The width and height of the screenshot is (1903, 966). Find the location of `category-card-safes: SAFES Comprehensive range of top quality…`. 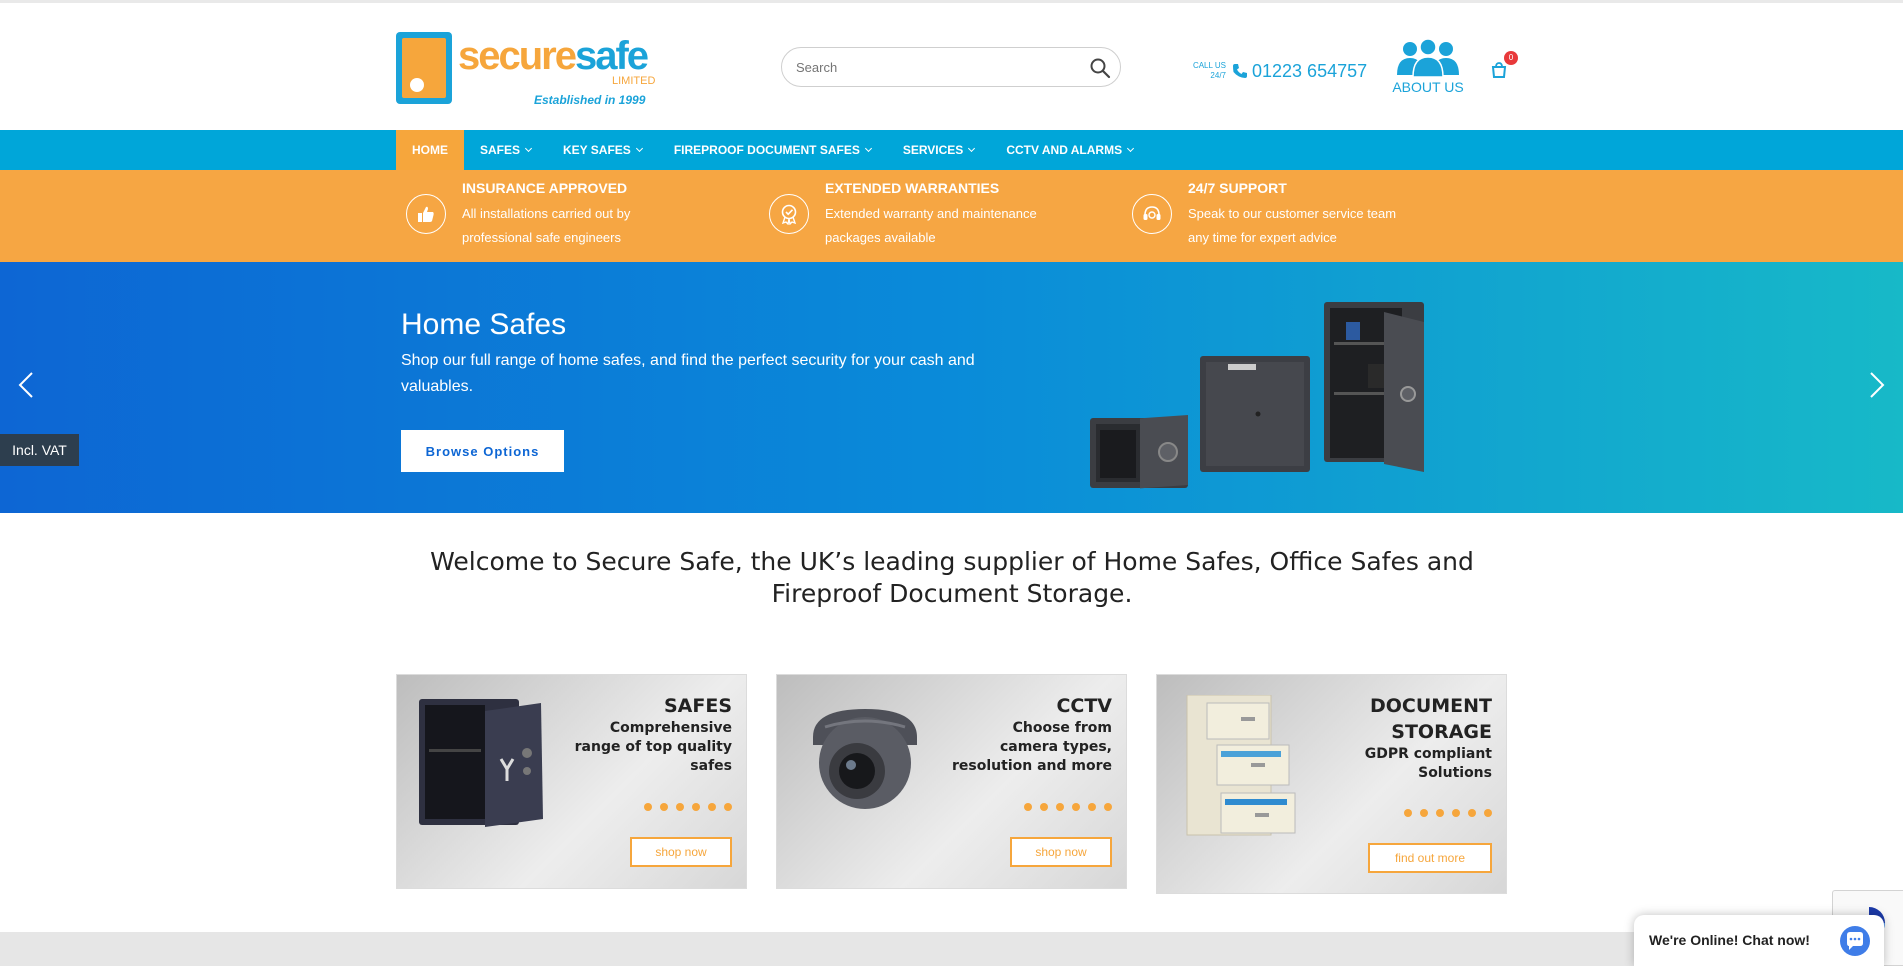

category-card-safes: SAFES Comprehensive range of top quality… is located at coordinates (571, 781).